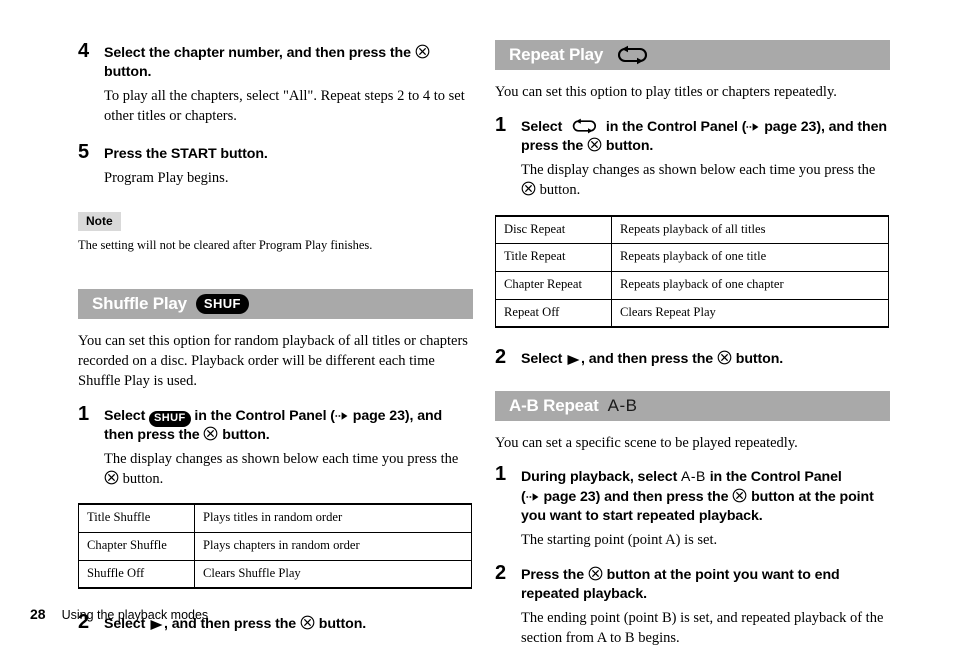  What do you see at coordinates (139, 303) in the screenshot?
I see `section-title: Shuffle Play` at bounding box center [139, 303].